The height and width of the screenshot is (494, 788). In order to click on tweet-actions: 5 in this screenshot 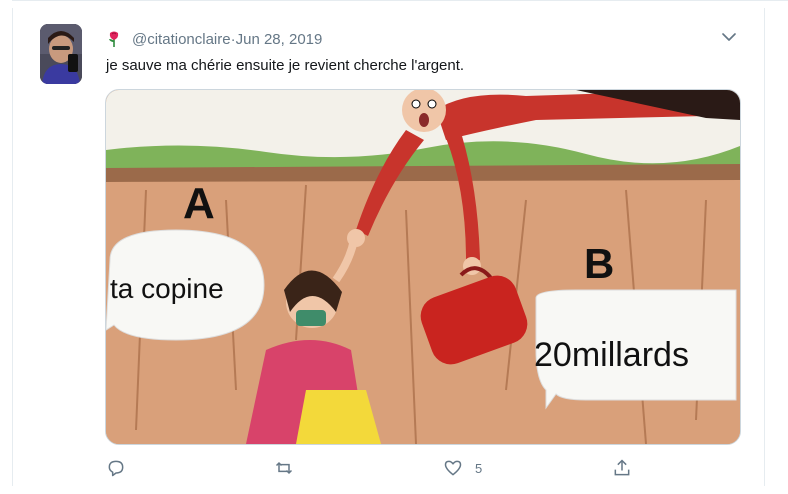, I will do `click(394, 470)`.